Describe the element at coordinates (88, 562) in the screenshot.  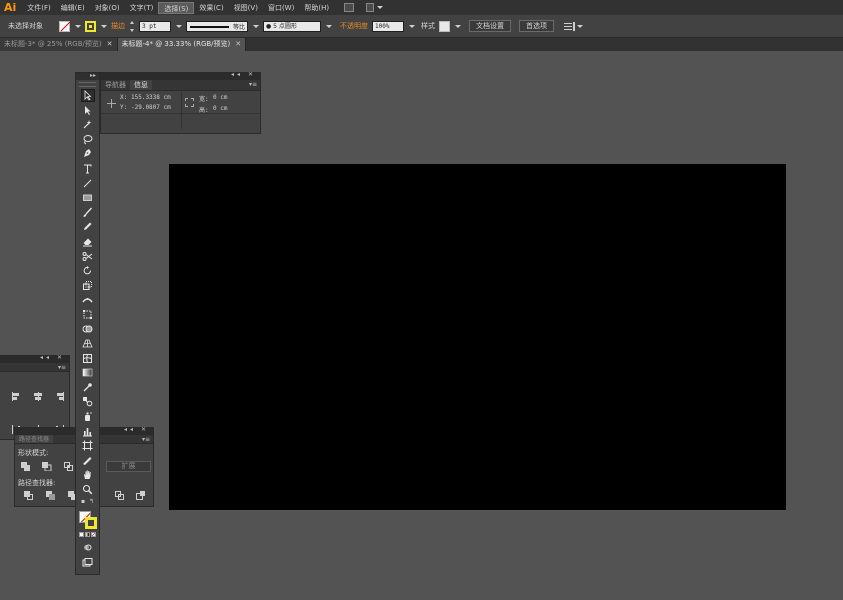
I see `screen-mode-button` at that location.